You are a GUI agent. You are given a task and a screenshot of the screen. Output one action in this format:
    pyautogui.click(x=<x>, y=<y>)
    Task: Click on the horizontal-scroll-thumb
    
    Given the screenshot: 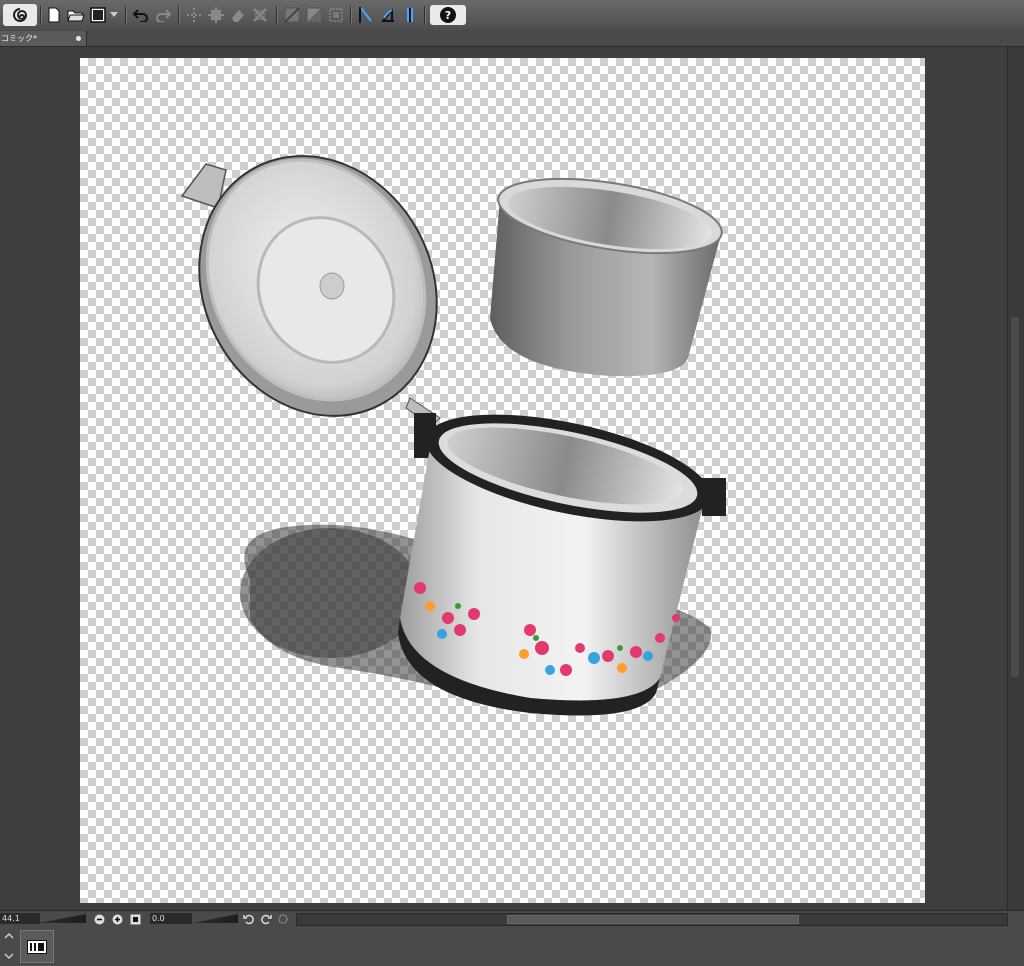 What is the action you would take?
    pyautogui.click(x=653, y=919)
    